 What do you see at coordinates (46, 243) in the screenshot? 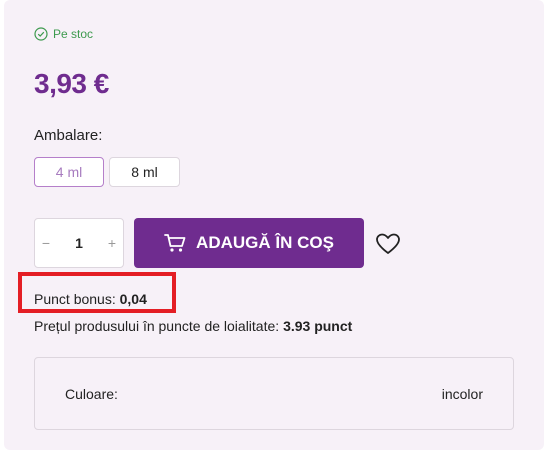
I see `quantity-decrement-button: −` at bounding box center [46, 243].